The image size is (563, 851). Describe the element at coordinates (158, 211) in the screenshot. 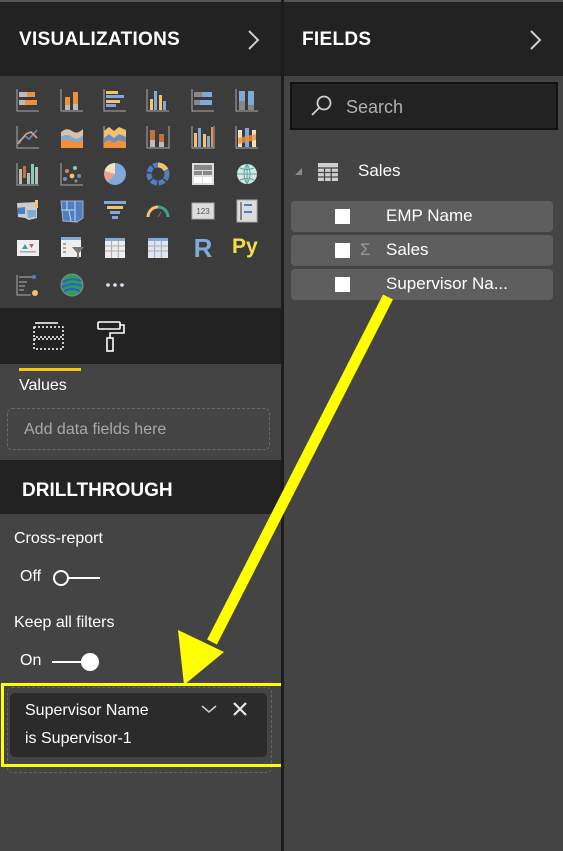

I see `gauge-icon` at that location.